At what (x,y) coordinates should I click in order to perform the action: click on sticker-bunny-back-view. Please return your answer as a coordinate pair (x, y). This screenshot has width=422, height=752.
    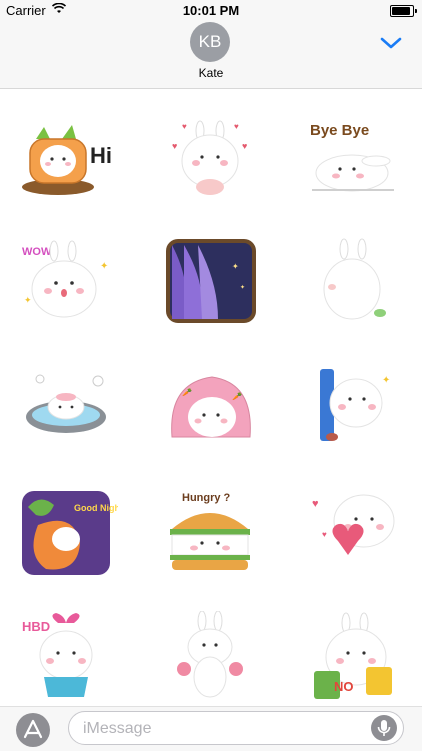
    Looking at the image, I should click on (356, 281).